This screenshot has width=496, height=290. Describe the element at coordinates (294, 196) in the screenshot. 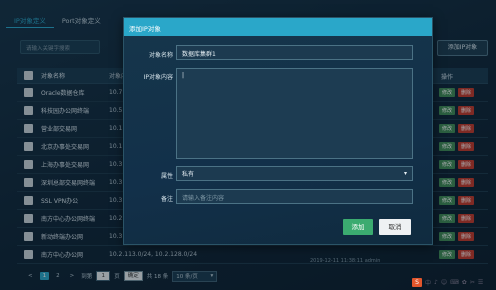

I see `remark-input: 请输入备注内容` at that location.